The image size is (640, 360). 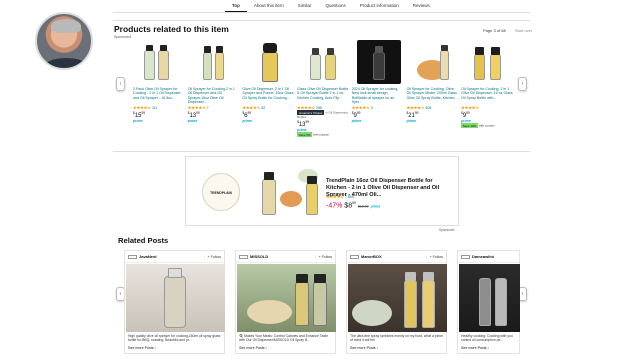 I want to click on tab-reviews: Reviews, so click(x=421, y=6).